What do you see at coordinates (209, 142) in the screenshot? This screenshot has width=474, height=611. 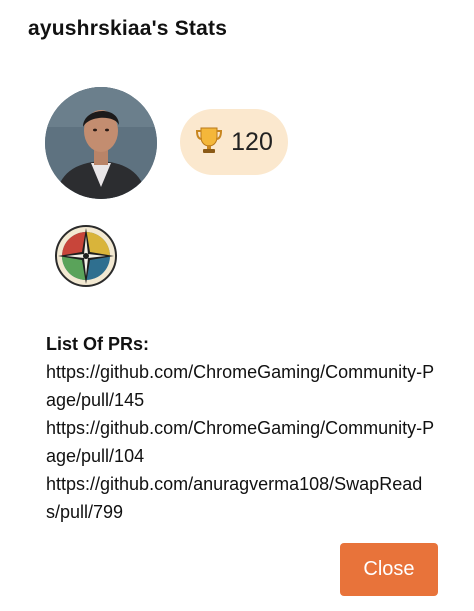 I see `trophy-icon` at bounding box center [209, 142].